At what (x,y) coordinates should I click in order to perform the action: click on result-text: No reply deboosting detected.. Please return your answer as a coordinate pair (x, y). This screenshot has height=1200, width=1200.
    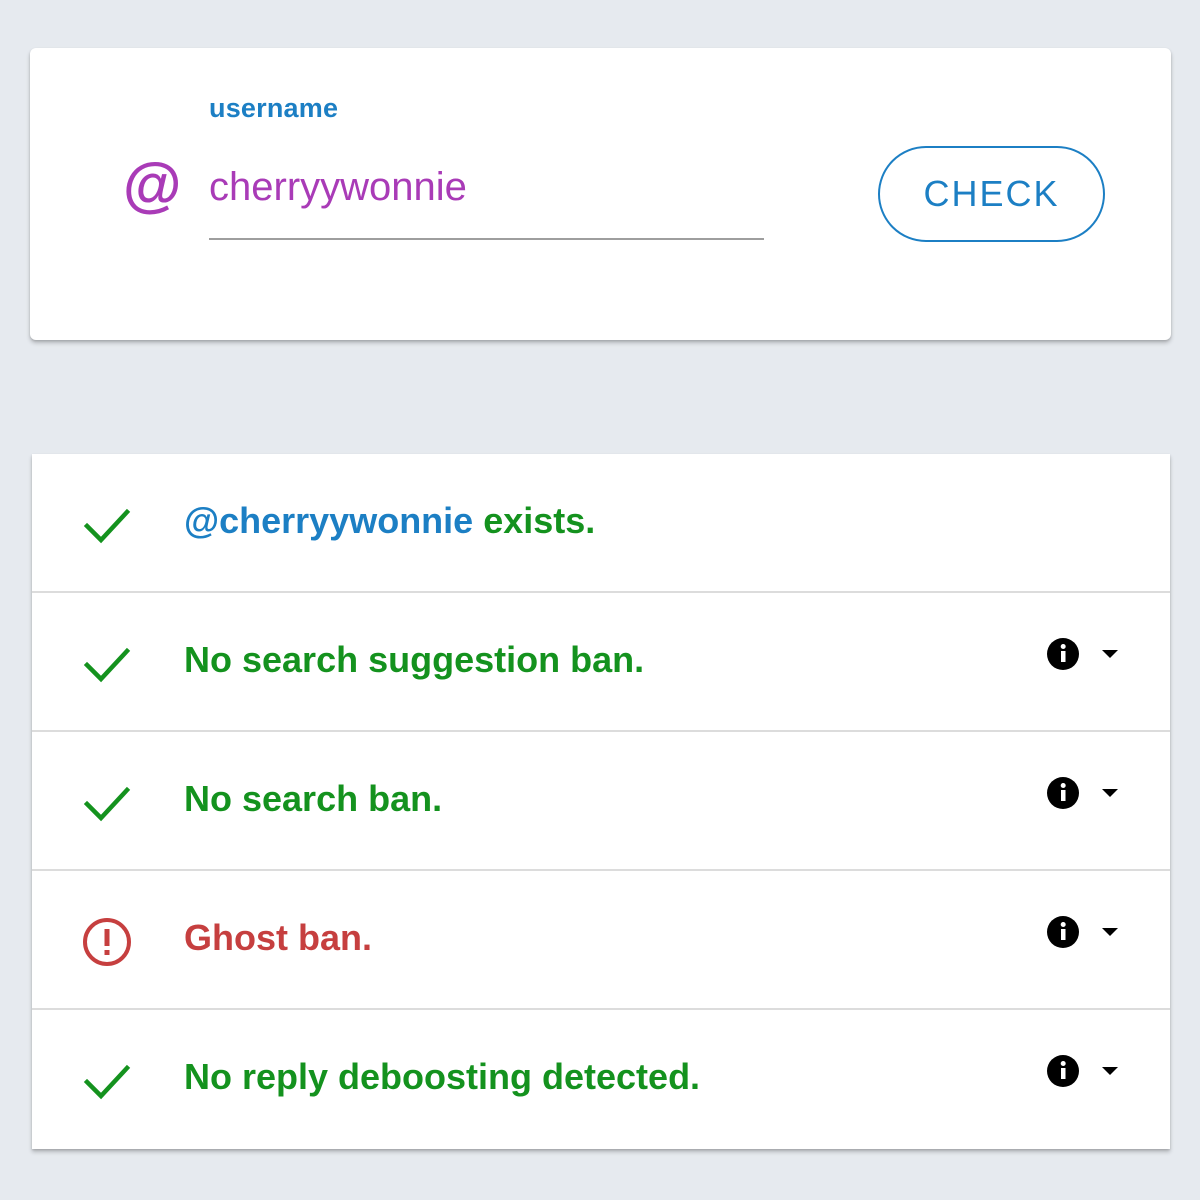
    Looking at the image, I should click on (442, 1076).